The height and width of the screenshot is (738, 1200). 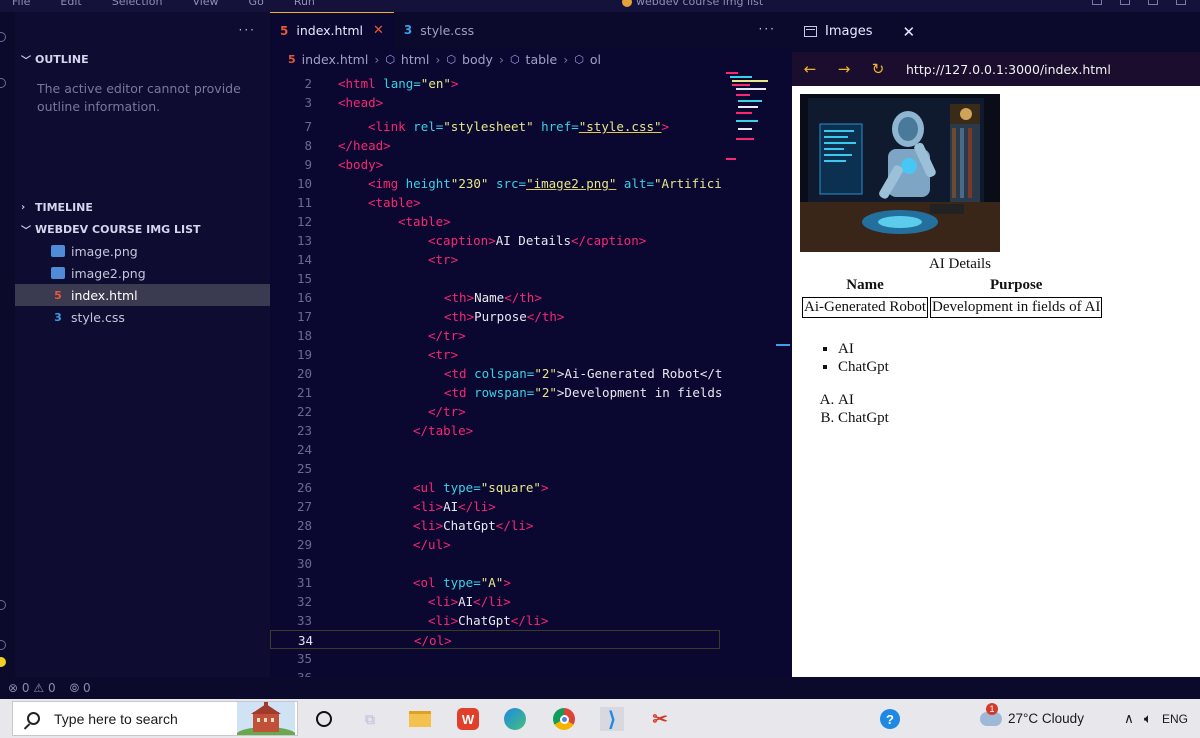 I want to click on line-number: 8, so click(x=308, y=145).